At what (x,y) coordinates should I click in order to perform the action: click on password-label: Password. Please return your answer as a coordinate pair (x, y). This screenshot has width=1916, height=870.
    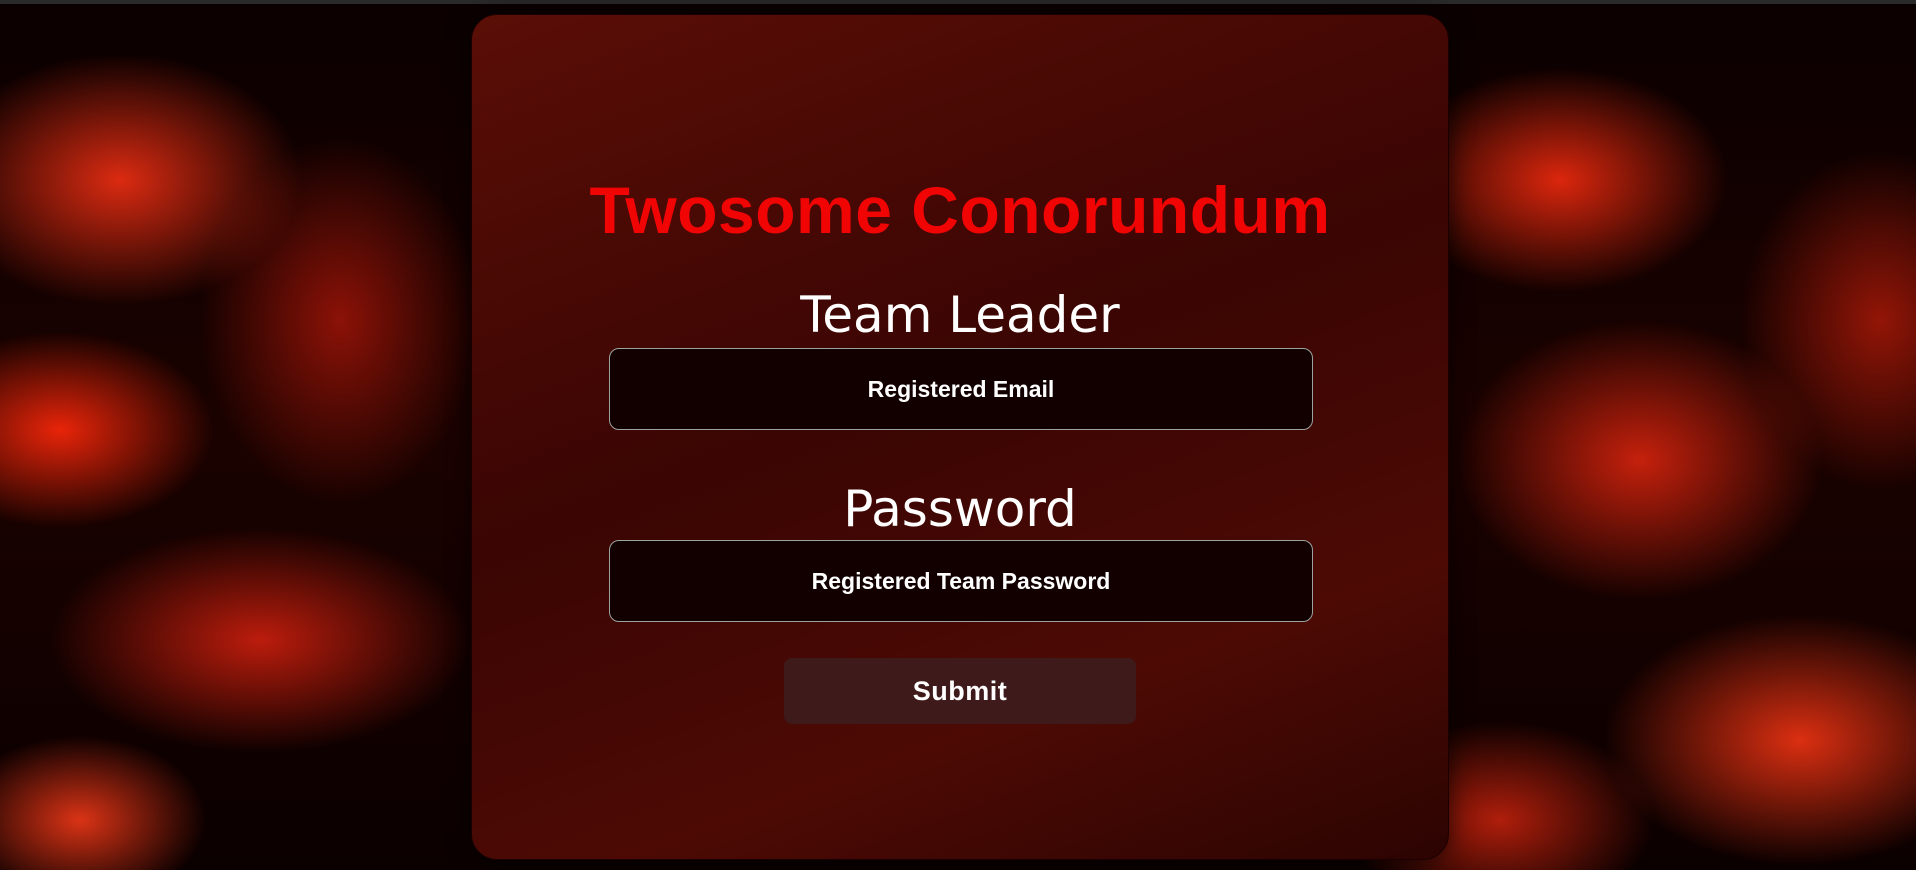
    Looking at the image, I should click on (960, 509).